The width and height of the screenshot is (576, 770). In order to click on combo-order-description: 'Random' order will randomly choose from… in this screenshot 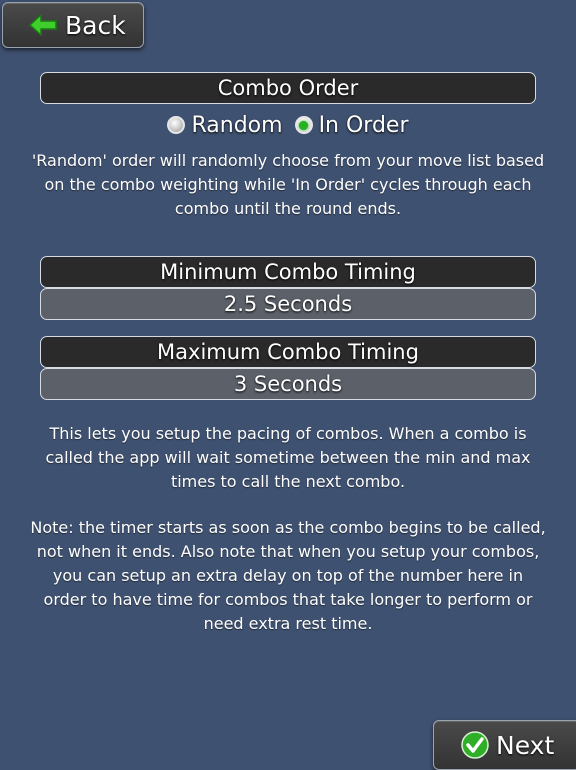, I will do `click(288, 184)`.